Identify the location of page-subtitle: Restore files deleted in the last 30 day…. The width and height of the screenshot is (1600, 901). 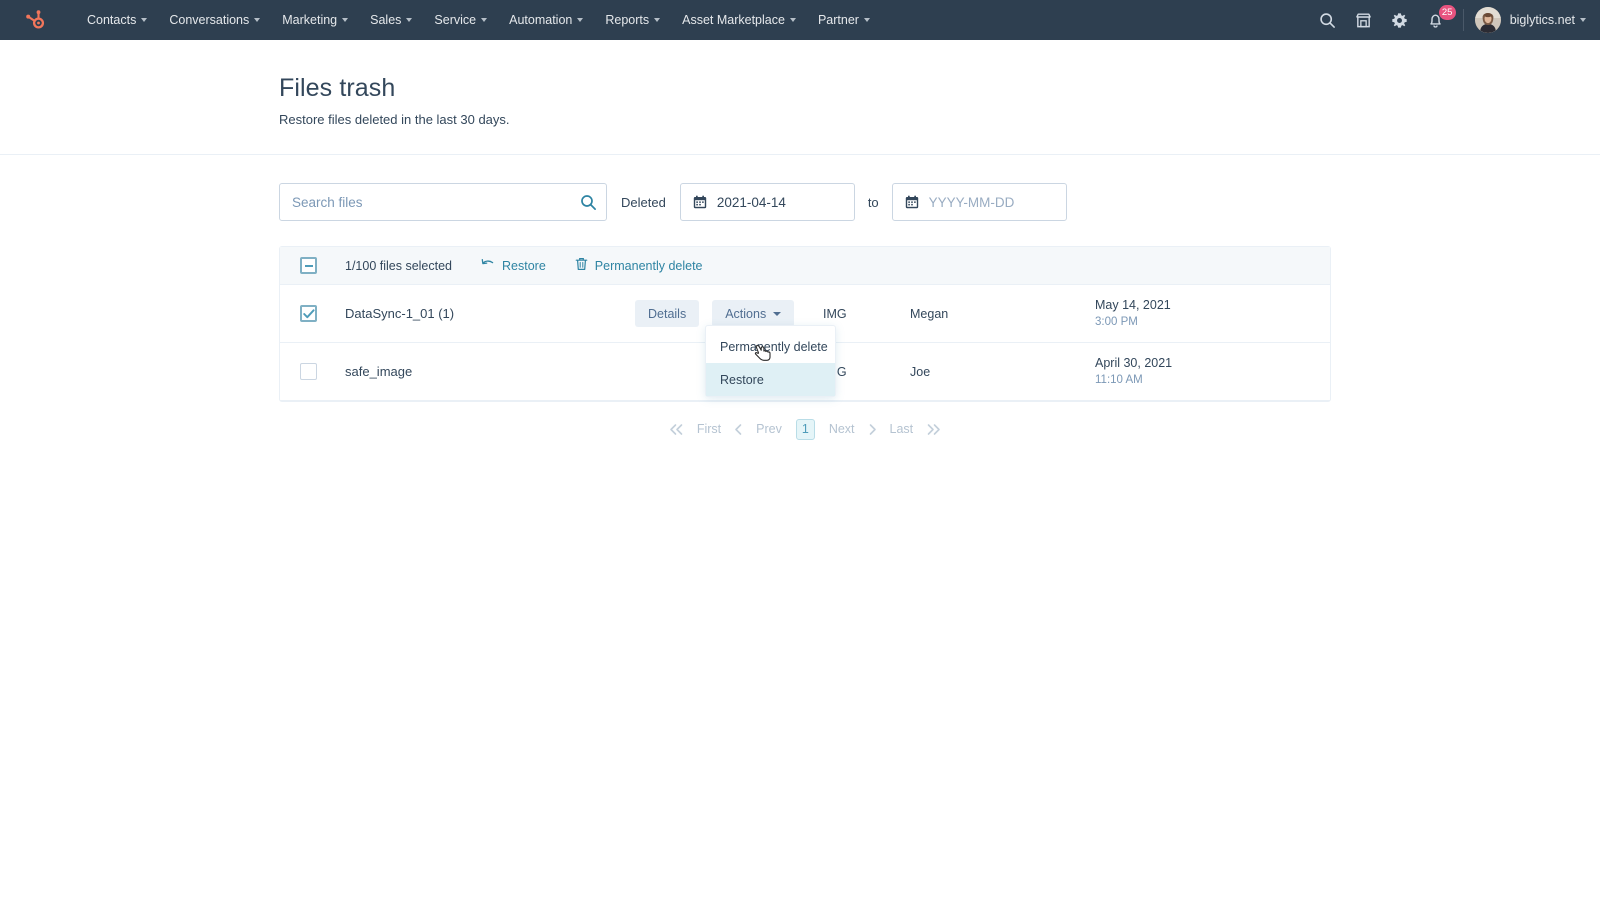
(394, 119).